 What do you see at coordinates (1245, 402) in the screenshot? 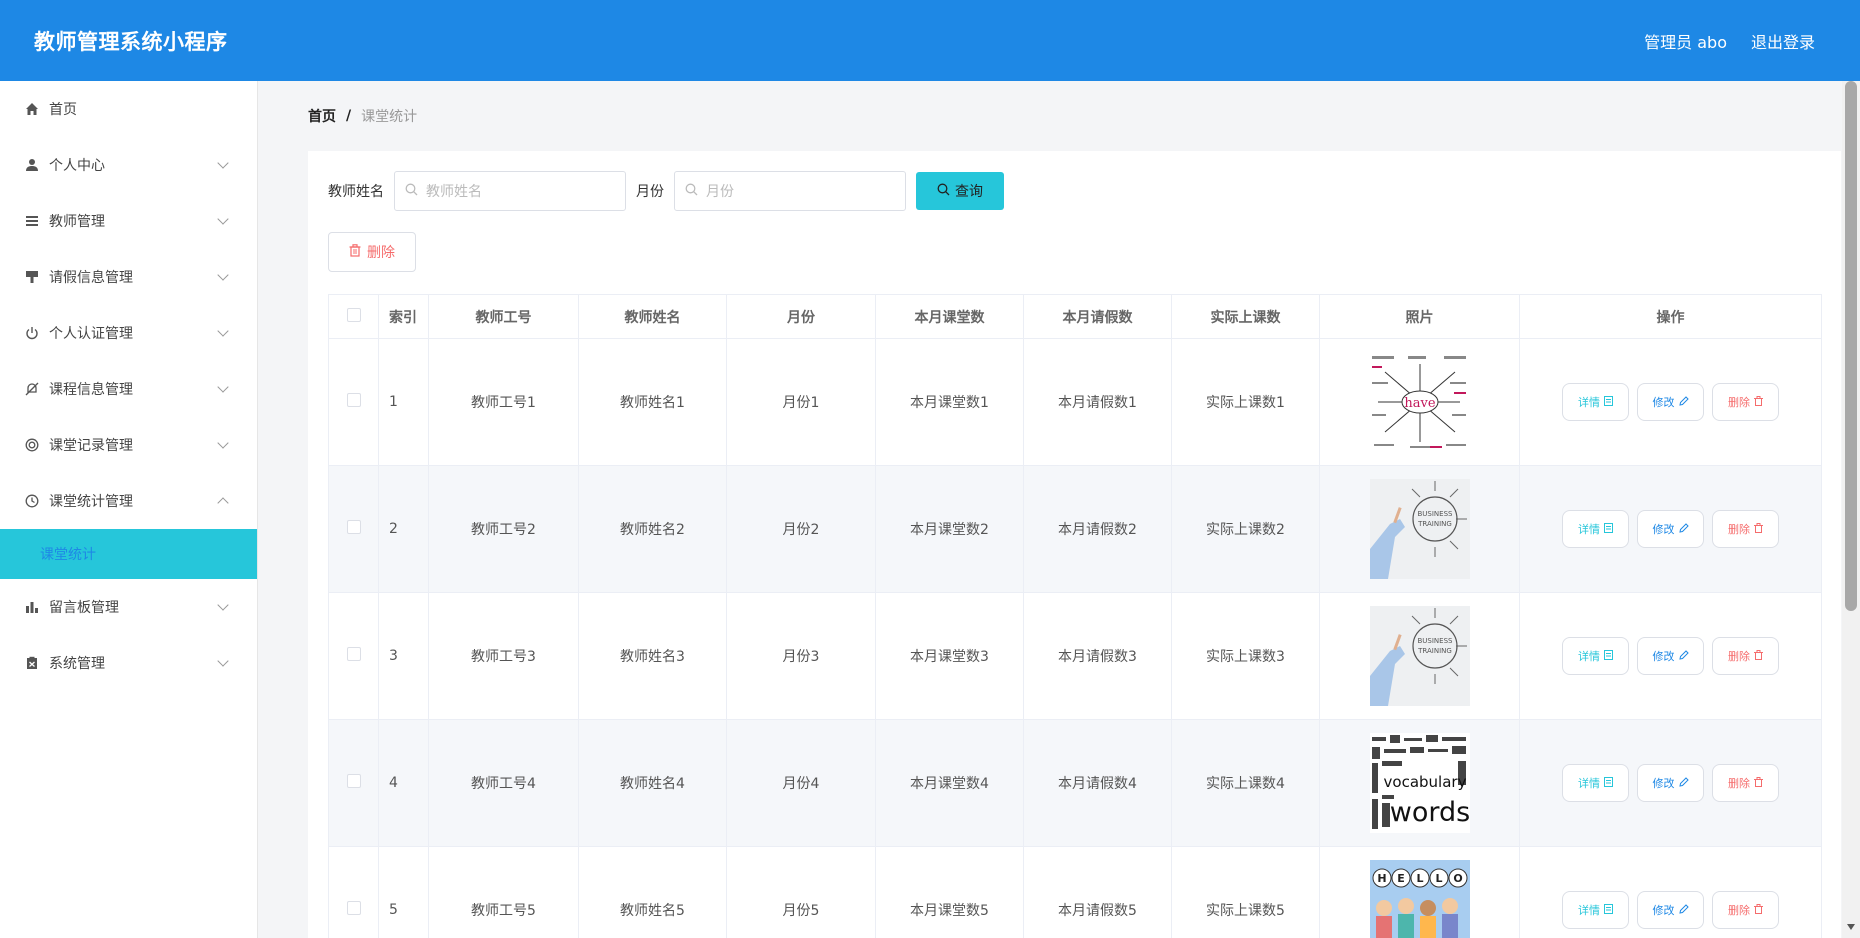
I see `cell-actual: 实际上课数1` at bounding box center [1245, 402].